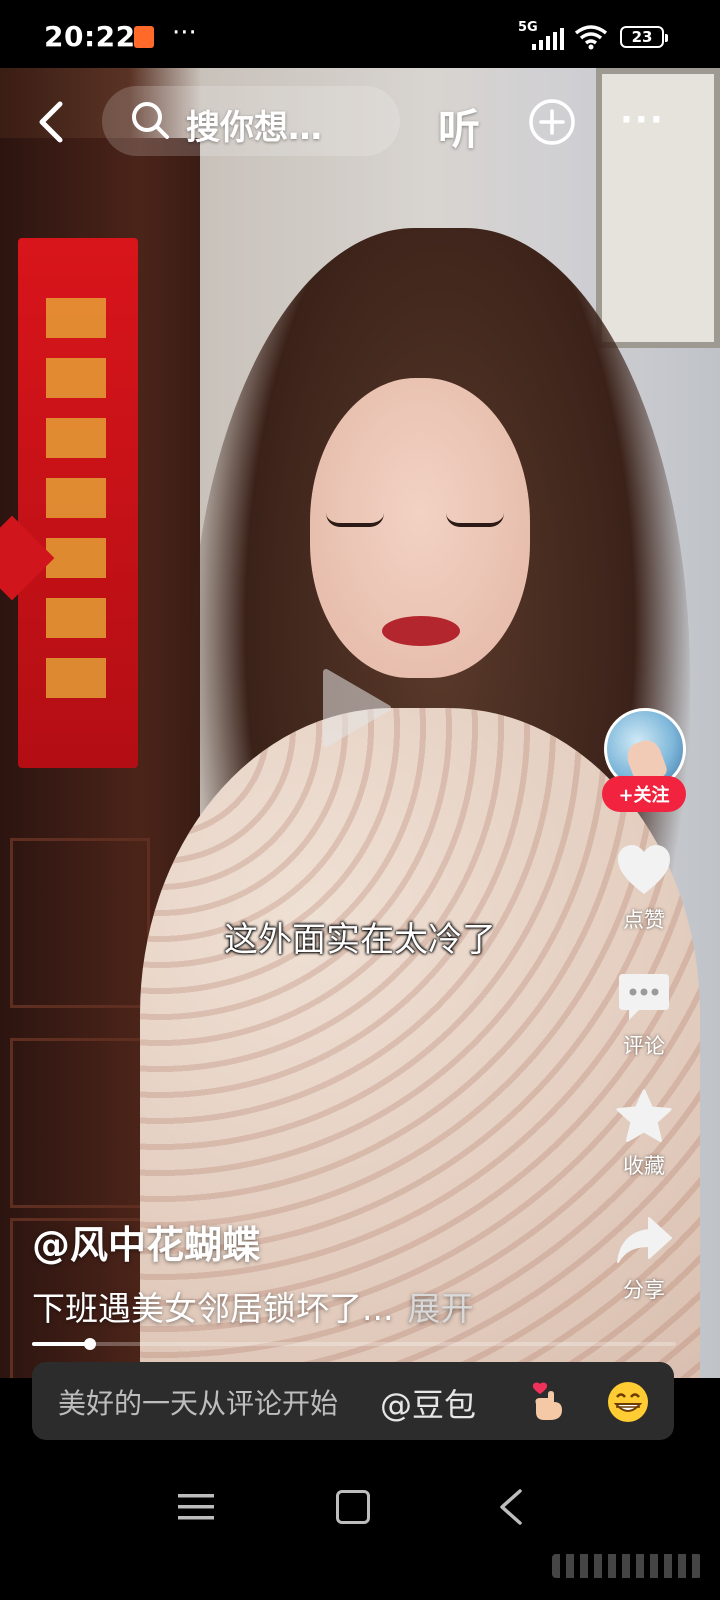  What do you see at coordinates (360, 34) in the screenshot?
I see `status-bar: 20:22 ··· 5G 23` at bounding box center [360, 34].